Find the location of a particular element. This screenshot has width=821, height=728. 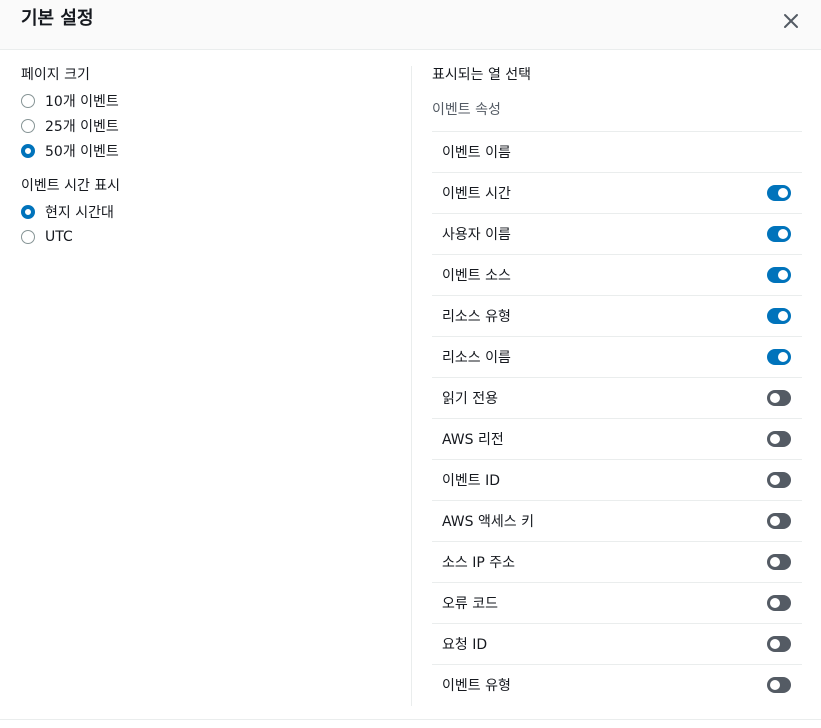

close-icon is located at coordinates (791, 21).